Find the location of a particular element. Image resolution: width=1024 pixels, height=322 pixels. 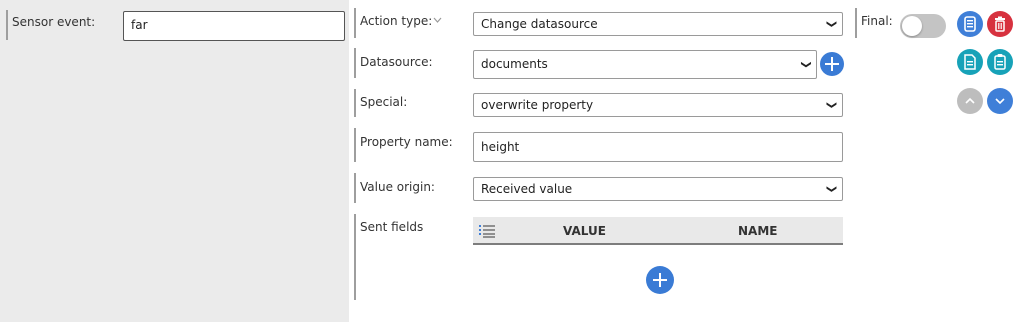

datasource-select: documents ❮ is located at coordinates (645, 64).